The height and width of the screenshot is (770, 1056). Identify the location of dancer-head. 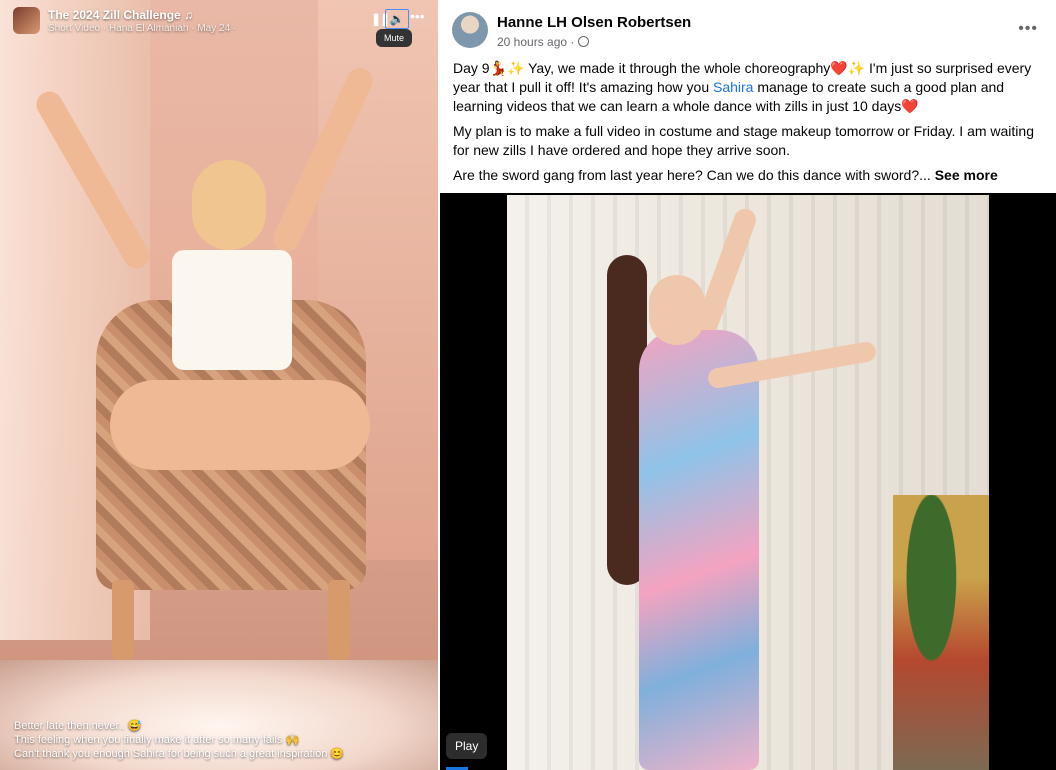
(677, 310).